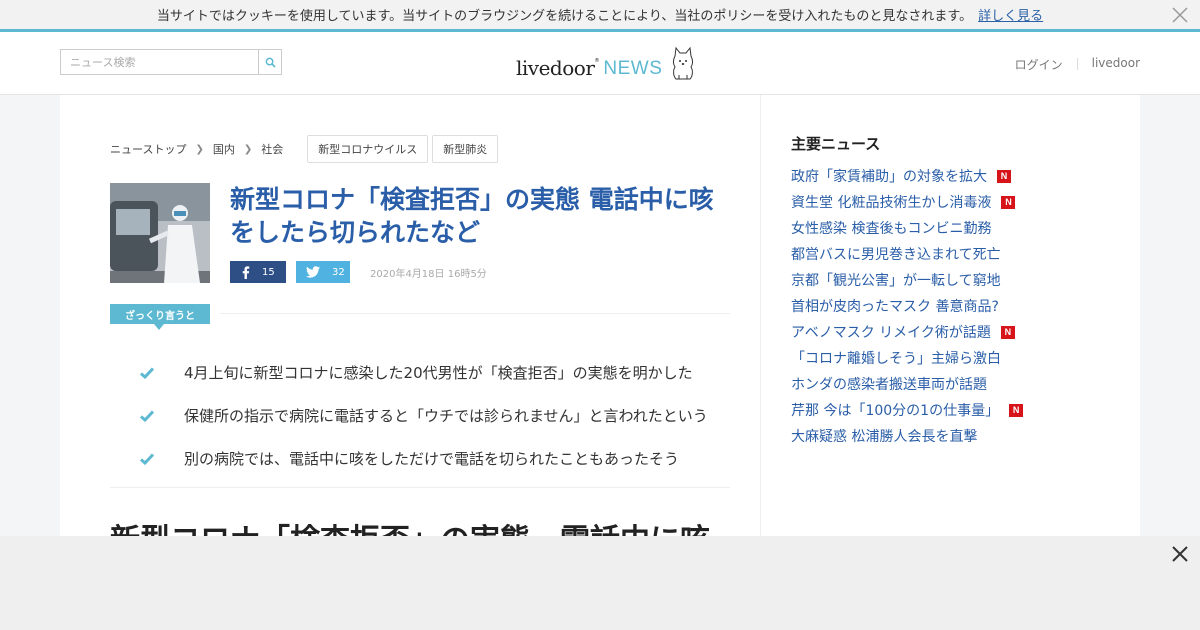 The width and height of the screenshot is (1200, 630). What do you see at coordinates (889, 176) in the screenshot?
I see `news-link: 政府「家賃補助」の対象を拡大` at bounding box center [889, 176].